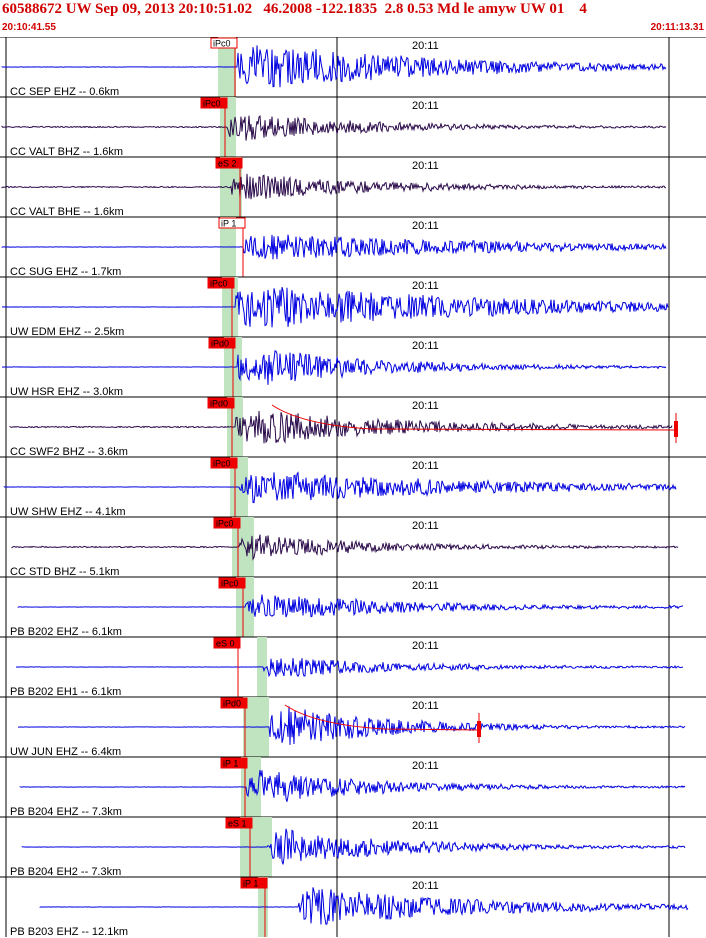 The image size is (706, 938). Describe the element at coordinates (64, 572) in the screenshot. I see `station-label: CC STD BHZ -- 5.1km` at that location.